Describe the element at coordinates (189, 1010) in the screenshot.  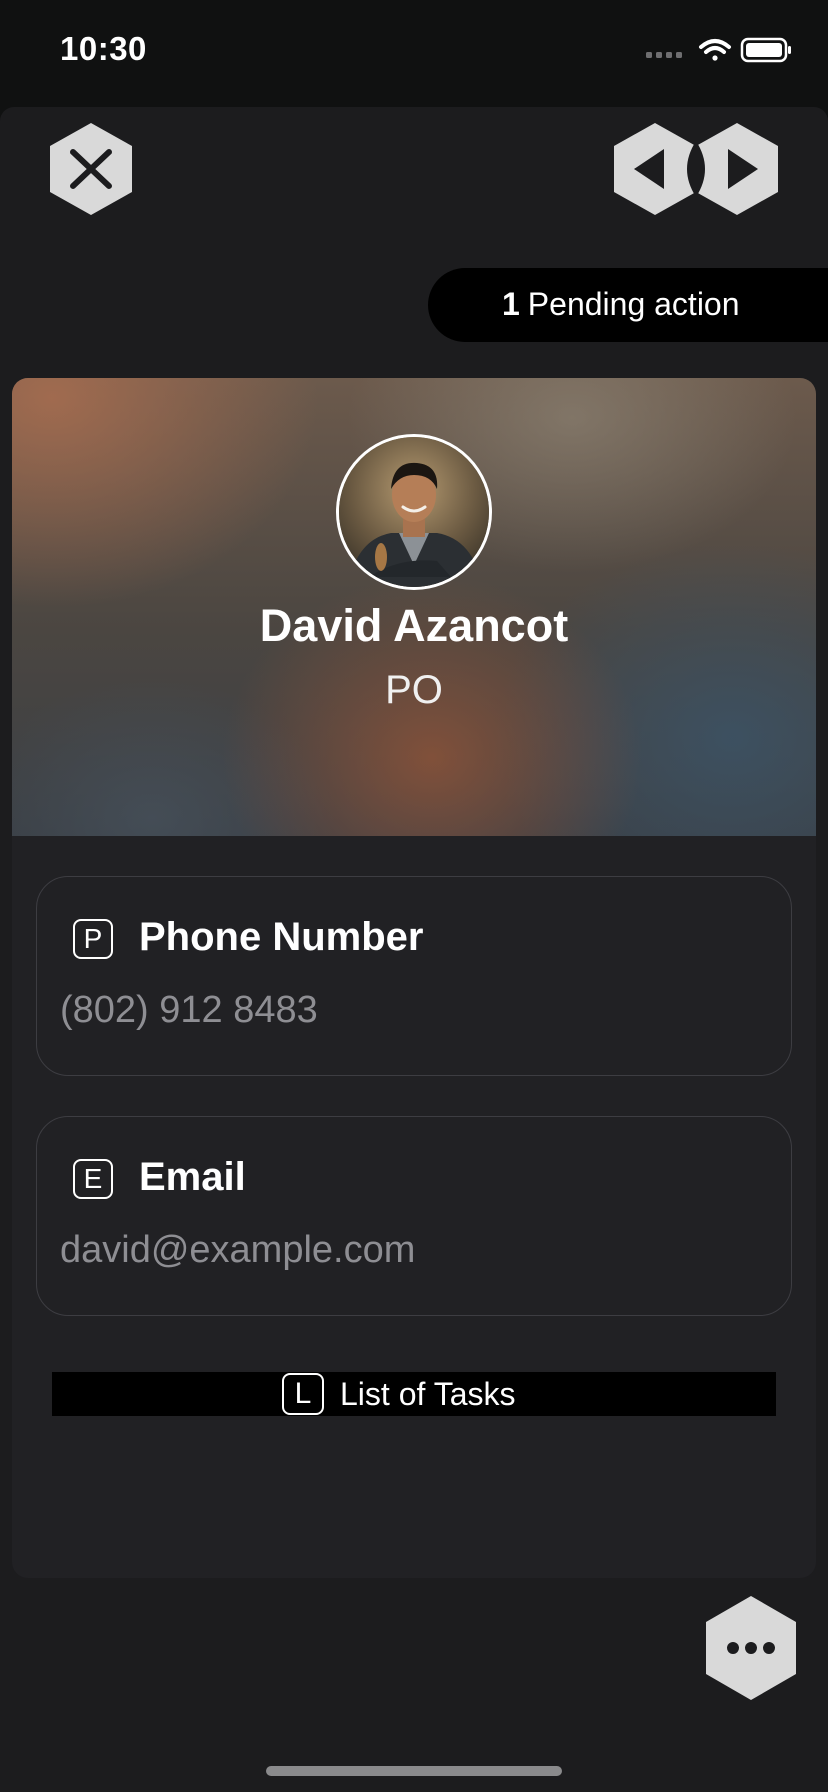
I see `phone-number-value: (802) 912 8483` at that location.